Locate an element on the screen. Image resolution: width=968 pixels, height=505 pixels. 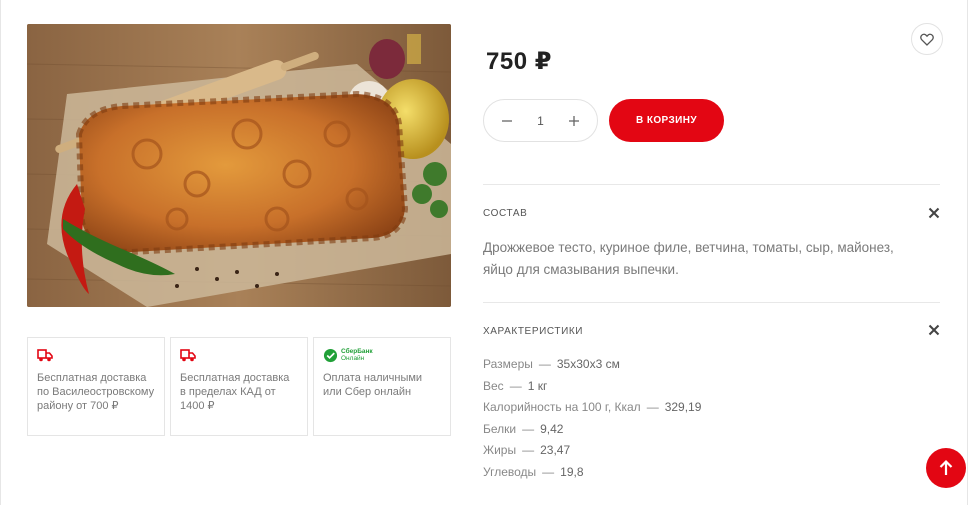
scroll-to-top-button is located at coordinates (946, 468).